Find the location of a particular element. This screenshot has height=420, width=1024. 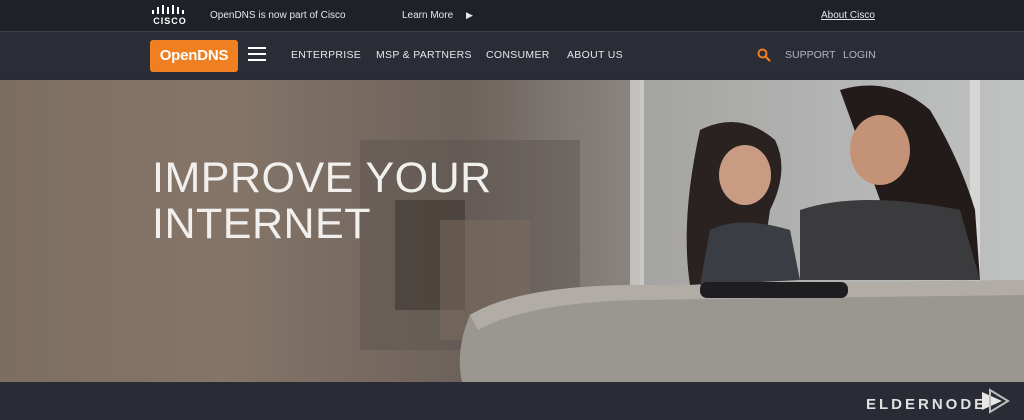

learn-more-link: Learn More is located at coordinates (427, 15).